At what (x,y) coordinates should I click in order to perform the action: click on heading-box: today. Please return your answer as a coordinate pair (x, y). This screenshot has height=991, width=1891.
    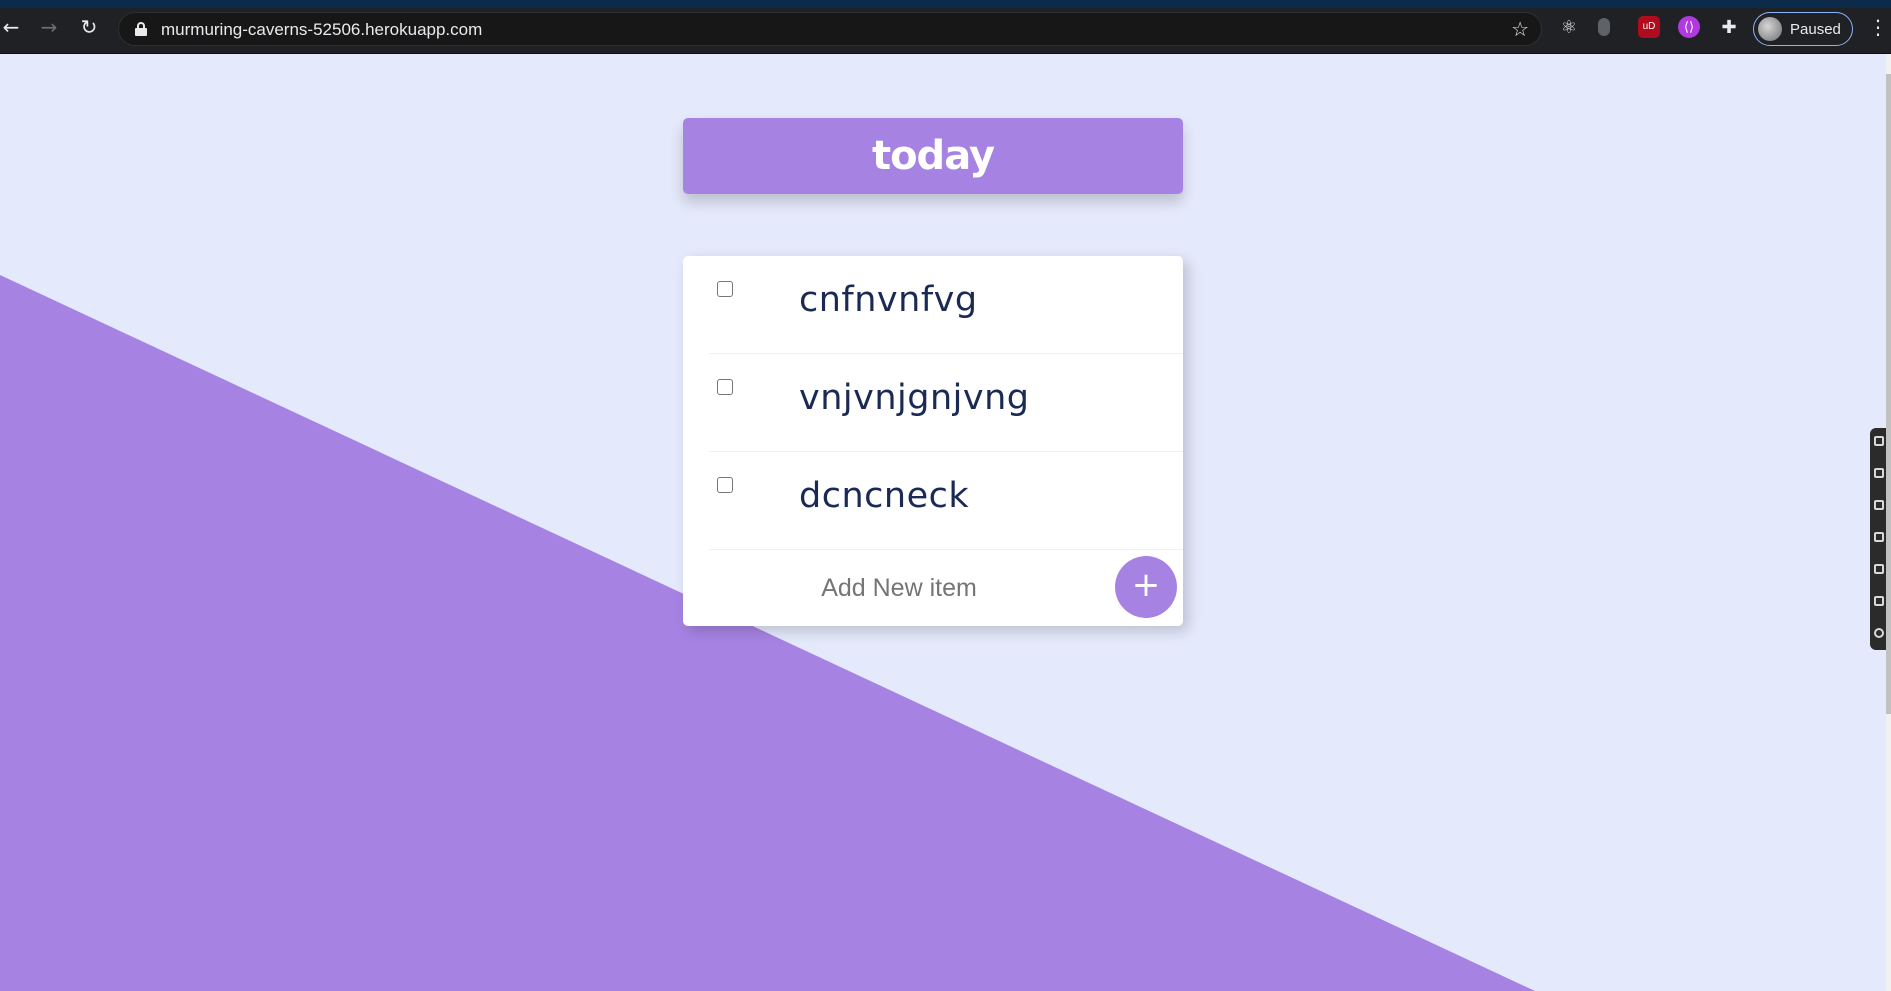
    Looking at the image, I should click on (933, 156).